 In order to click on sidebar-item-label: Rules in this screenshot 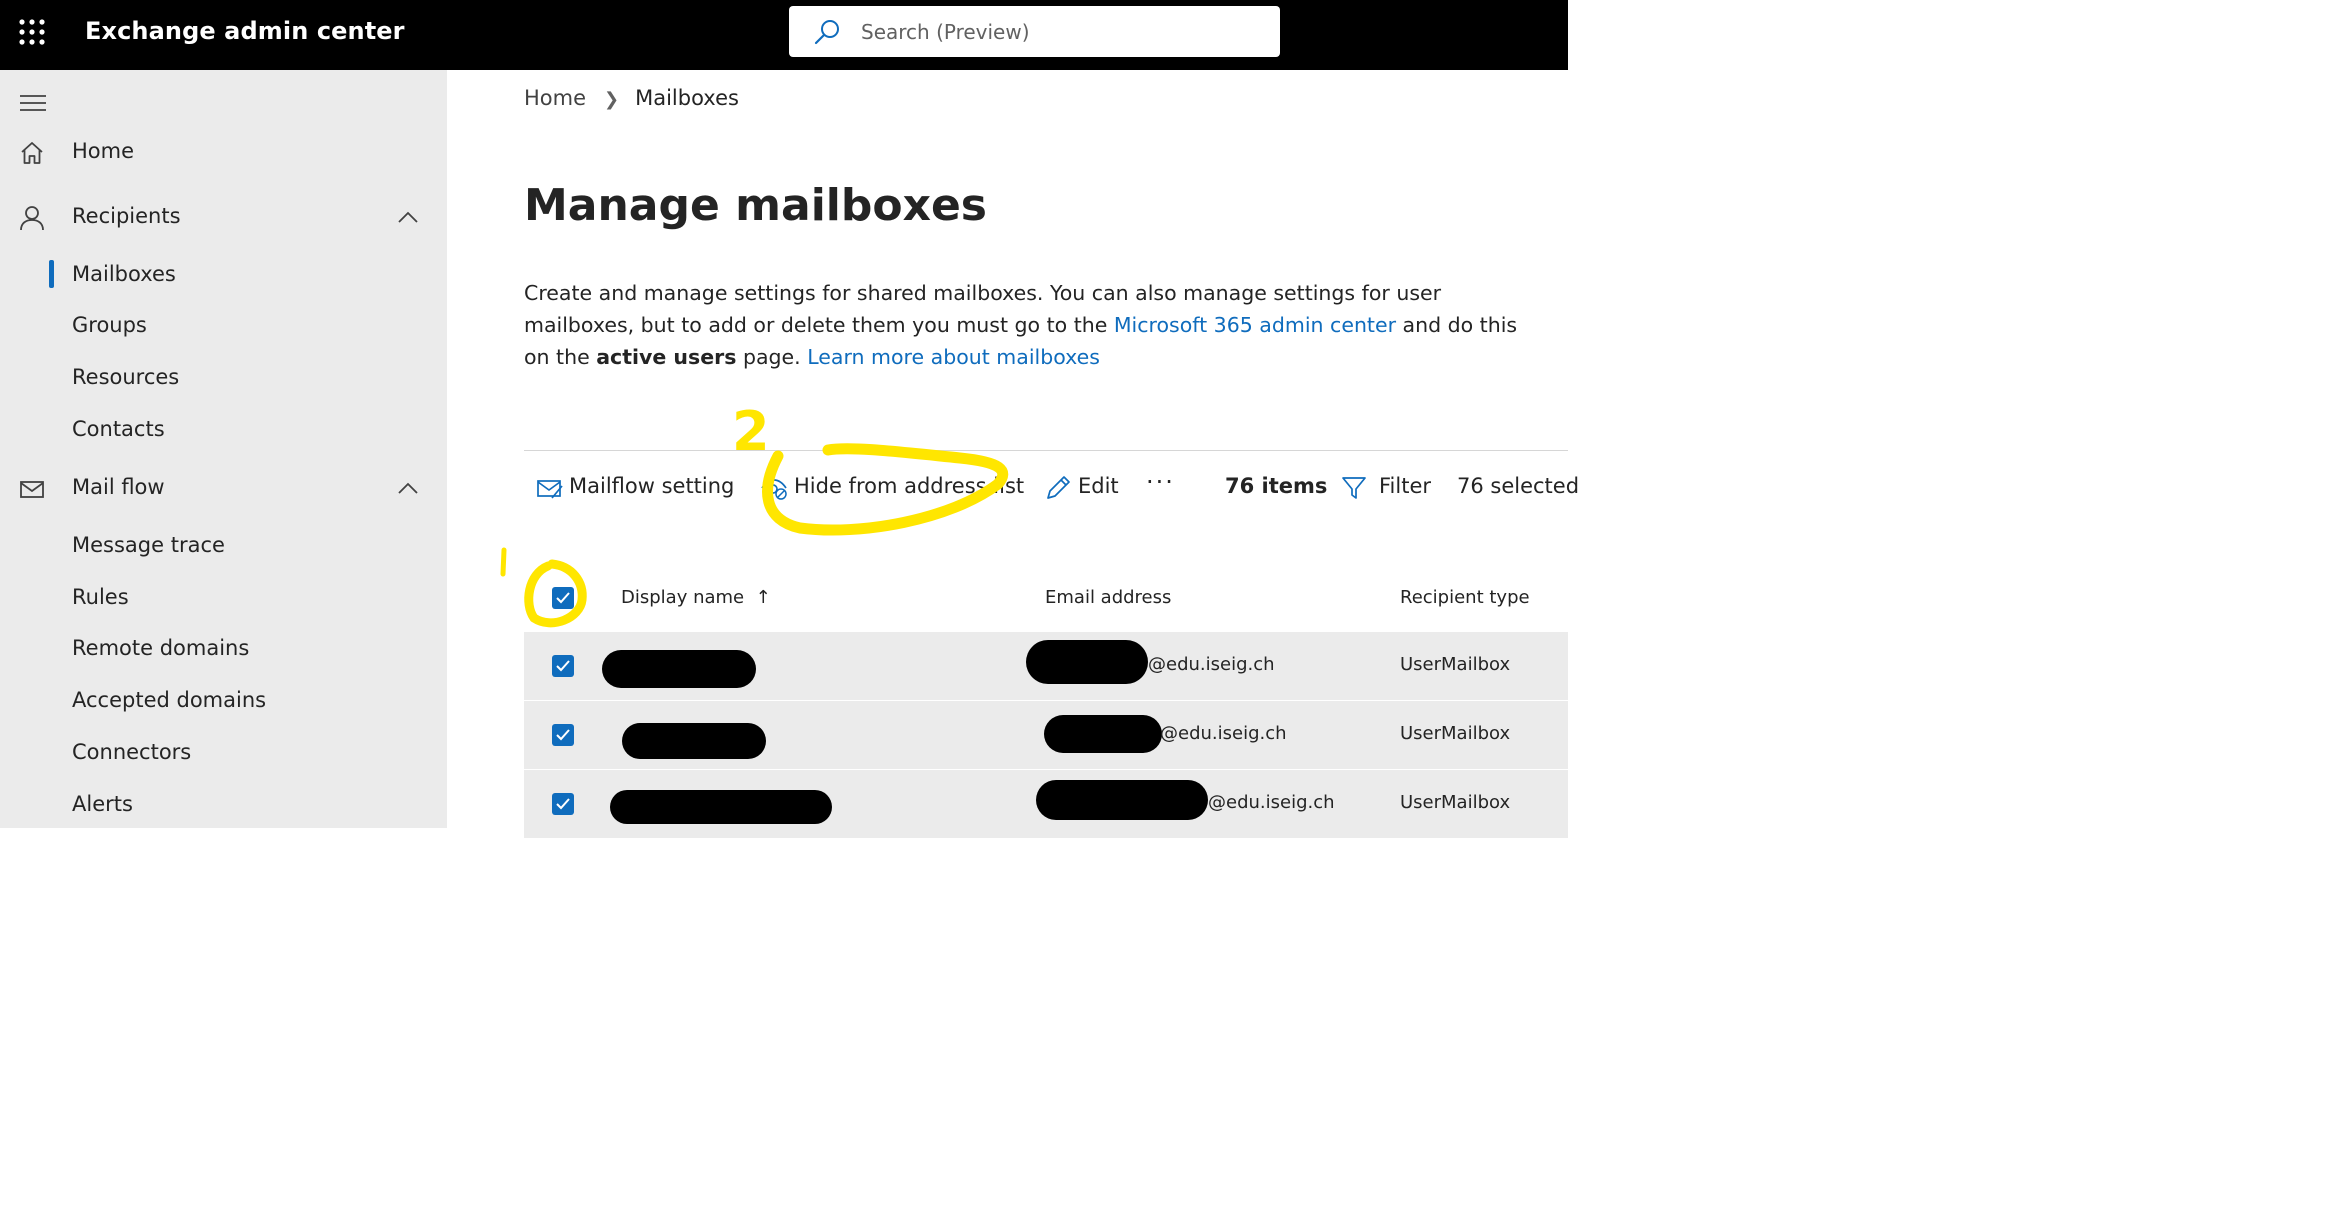, I will do `click(100, 597)`.